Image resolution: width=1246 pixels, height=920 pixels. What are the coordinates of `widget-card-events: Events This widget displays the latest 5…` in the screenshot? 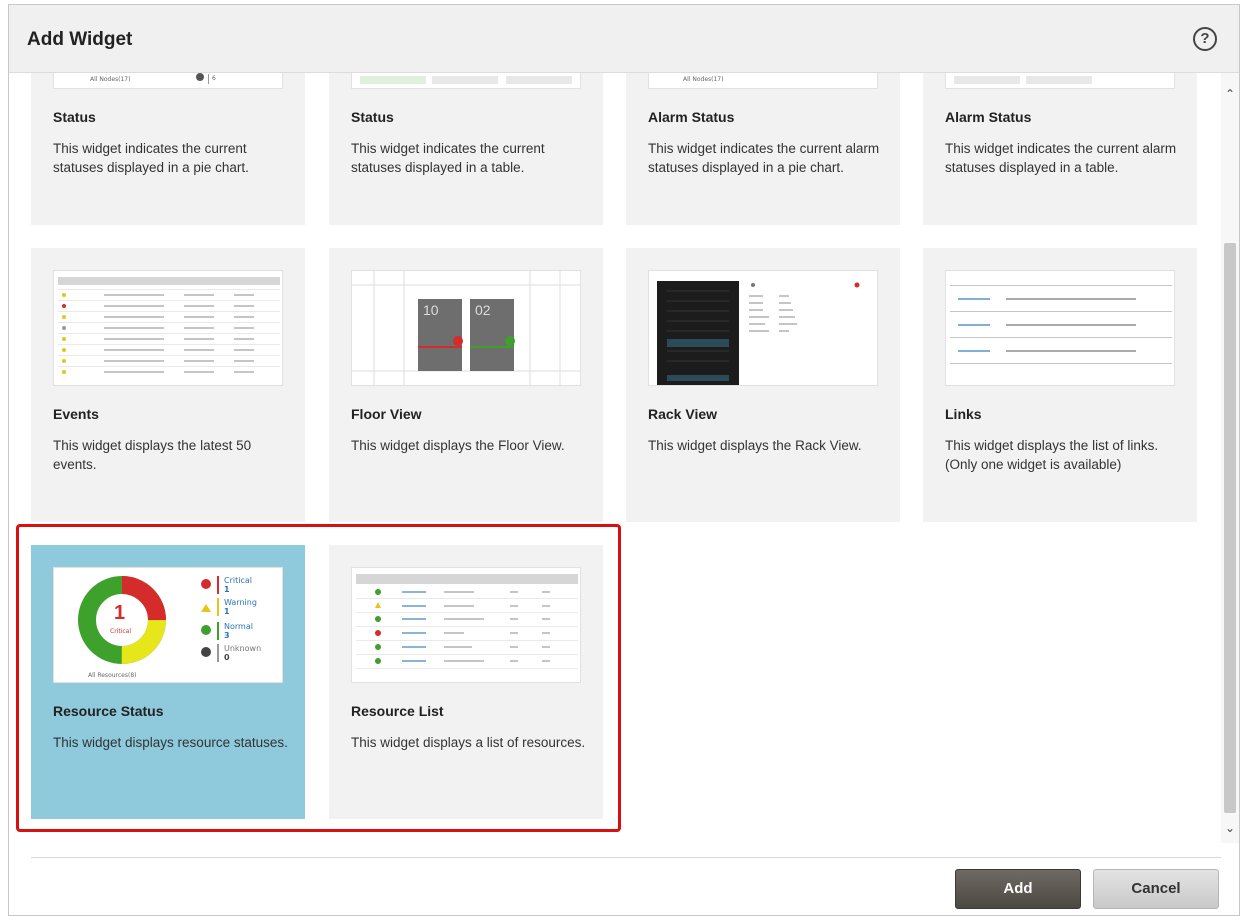 It's located at (168, 385).